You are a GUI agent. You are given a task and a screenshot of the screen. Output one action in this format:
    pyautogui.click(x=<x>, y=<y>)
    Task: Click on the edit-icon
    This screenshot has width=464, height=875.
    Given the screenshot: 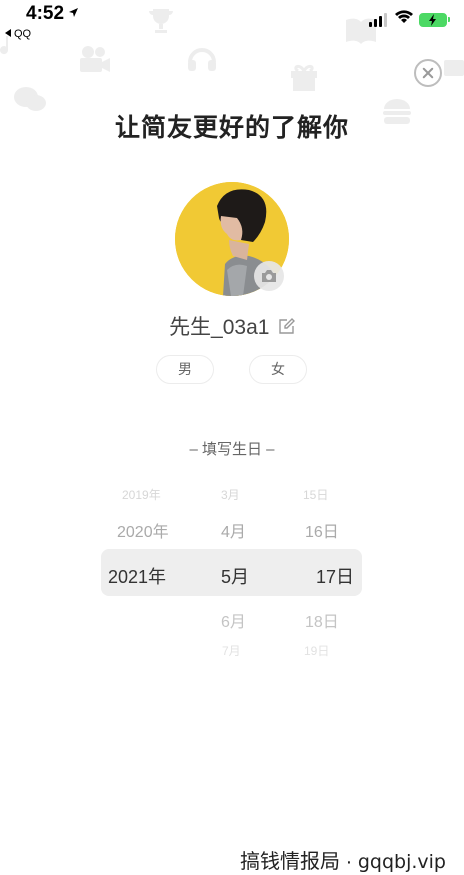 What is the action you would take?
    pyautogui.click(x=286, y=326)
    